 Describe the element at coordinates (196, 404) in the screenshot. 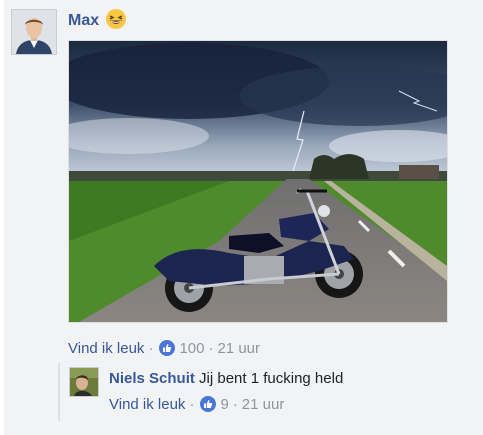

I see `reply-actions: Vind ik leuk · 9 · 21 uur` at that location.